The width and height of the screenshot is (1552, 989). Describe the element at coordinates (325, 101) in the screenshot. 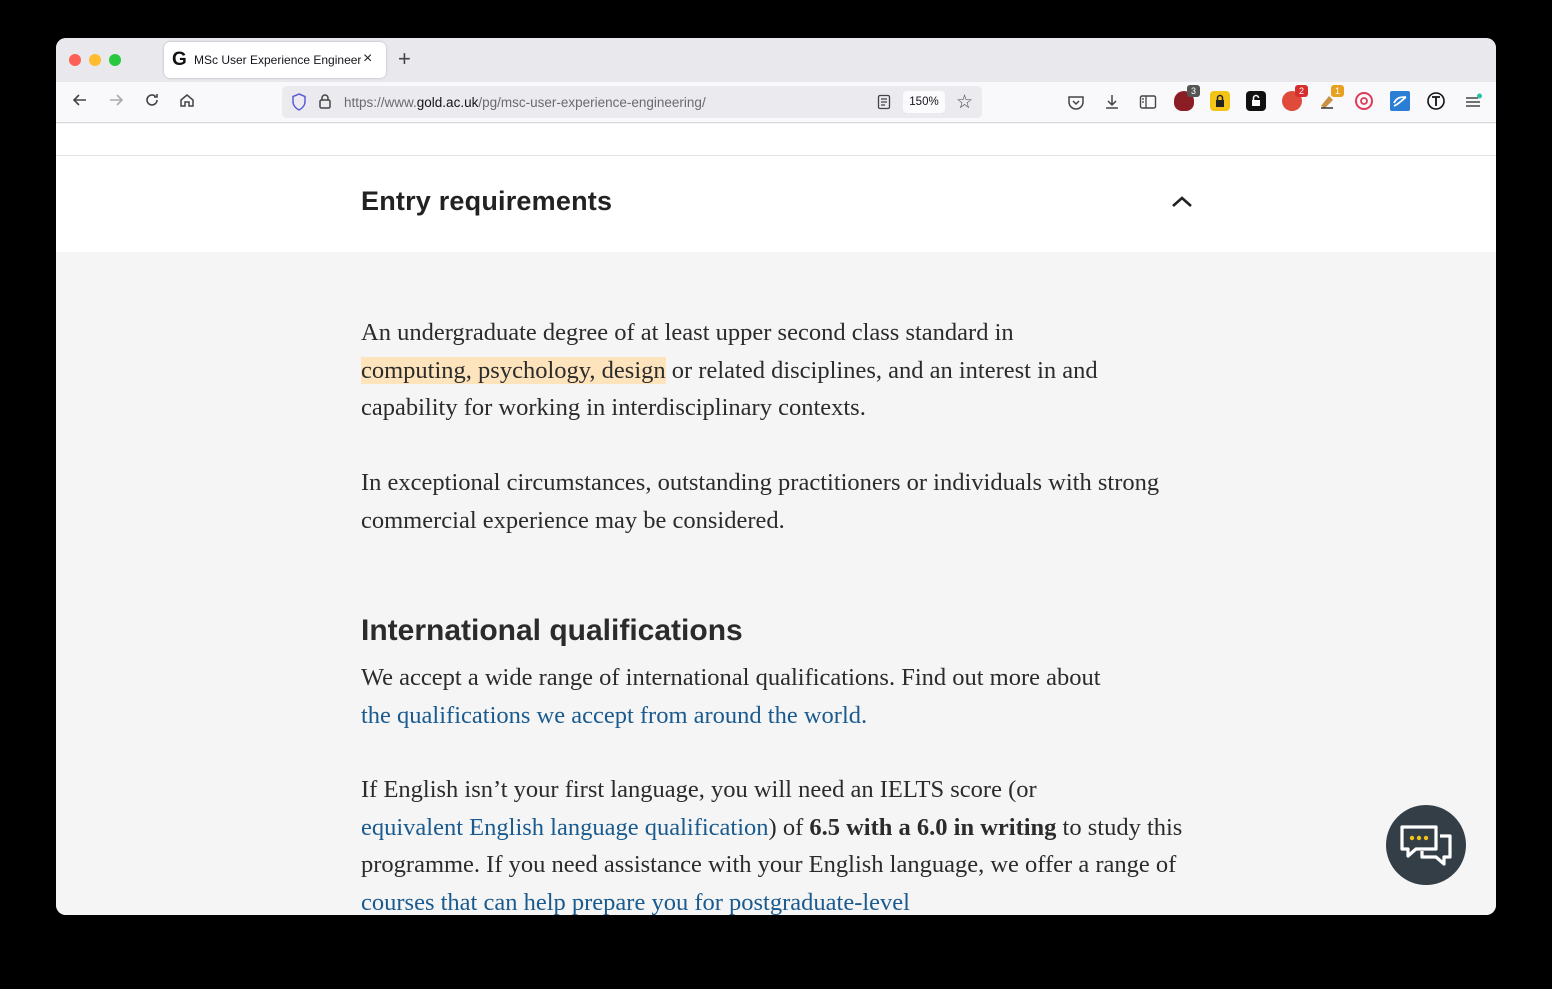

I see `lock-icon` at that location.